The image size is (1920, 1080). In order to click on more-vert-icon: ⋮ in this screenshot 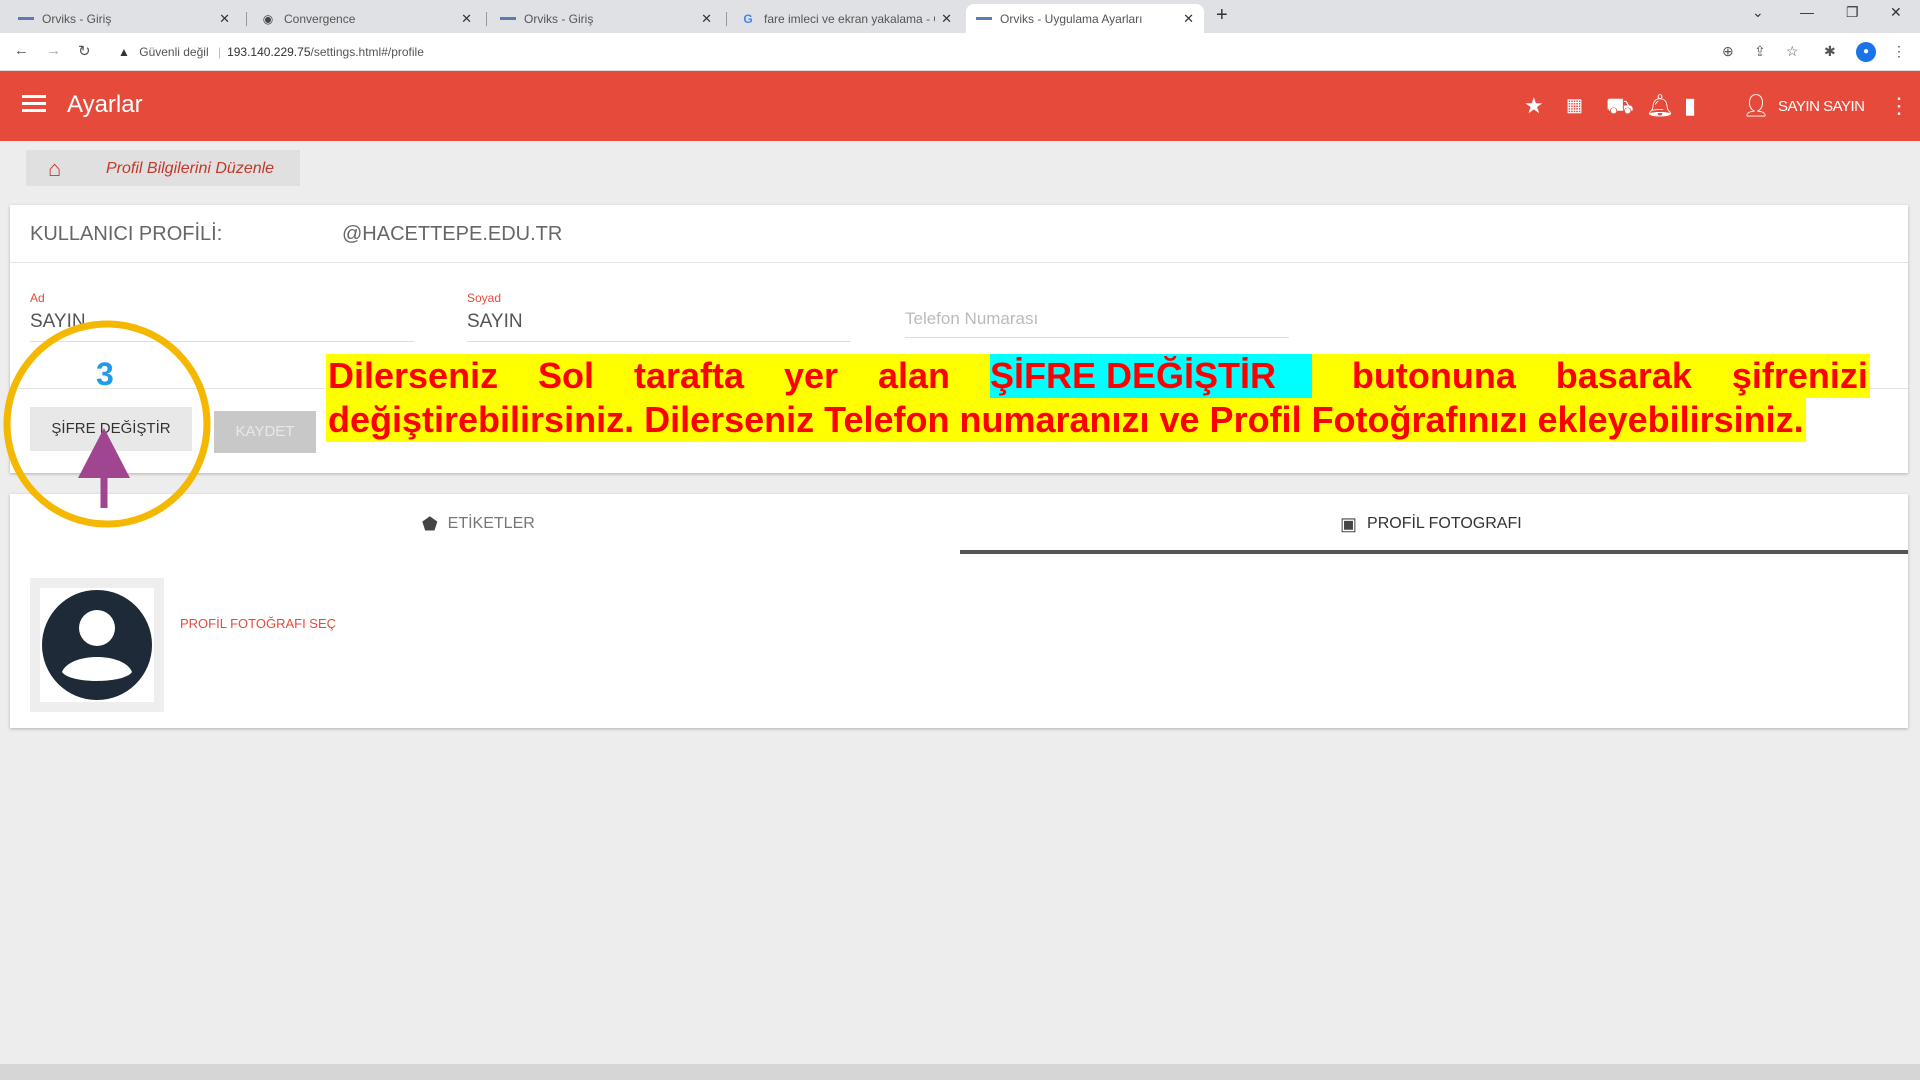, I will do `click(1899, 106)`.